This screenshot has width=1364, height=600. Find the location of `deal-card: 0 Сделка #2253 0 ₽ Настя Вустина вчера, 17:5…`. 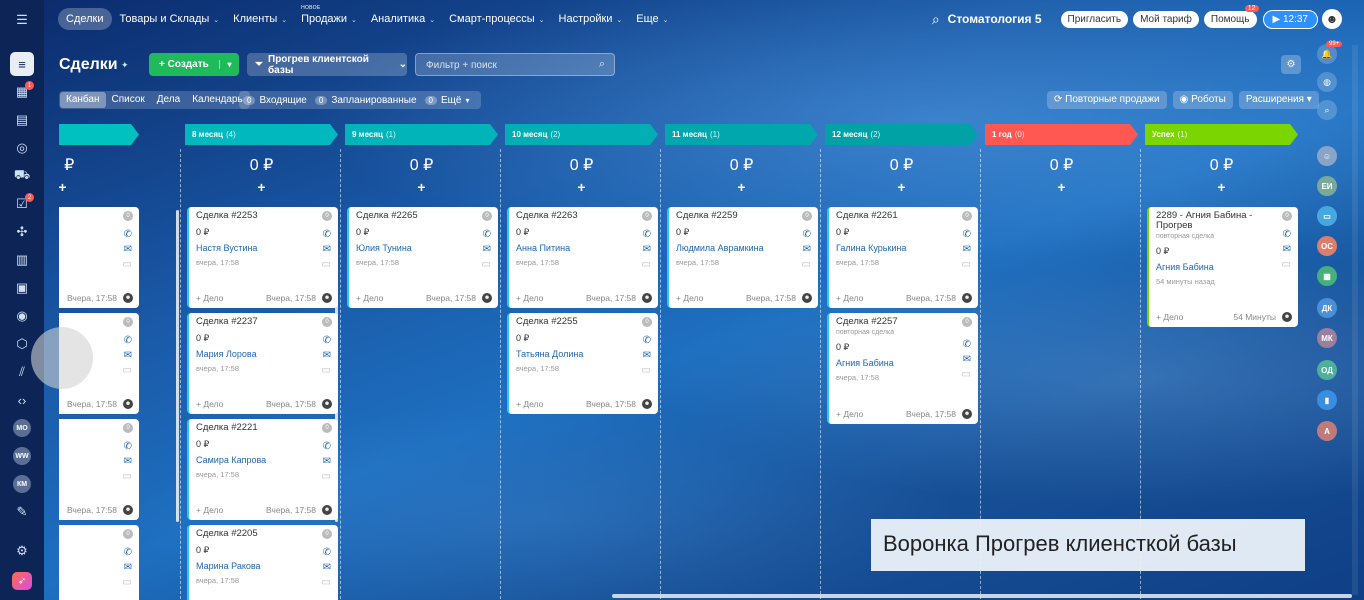

deal-card: 0 Сделка #2253 0 ₽ Настя Вустина вчера, 17:5… is located at coordinates (262, 257).